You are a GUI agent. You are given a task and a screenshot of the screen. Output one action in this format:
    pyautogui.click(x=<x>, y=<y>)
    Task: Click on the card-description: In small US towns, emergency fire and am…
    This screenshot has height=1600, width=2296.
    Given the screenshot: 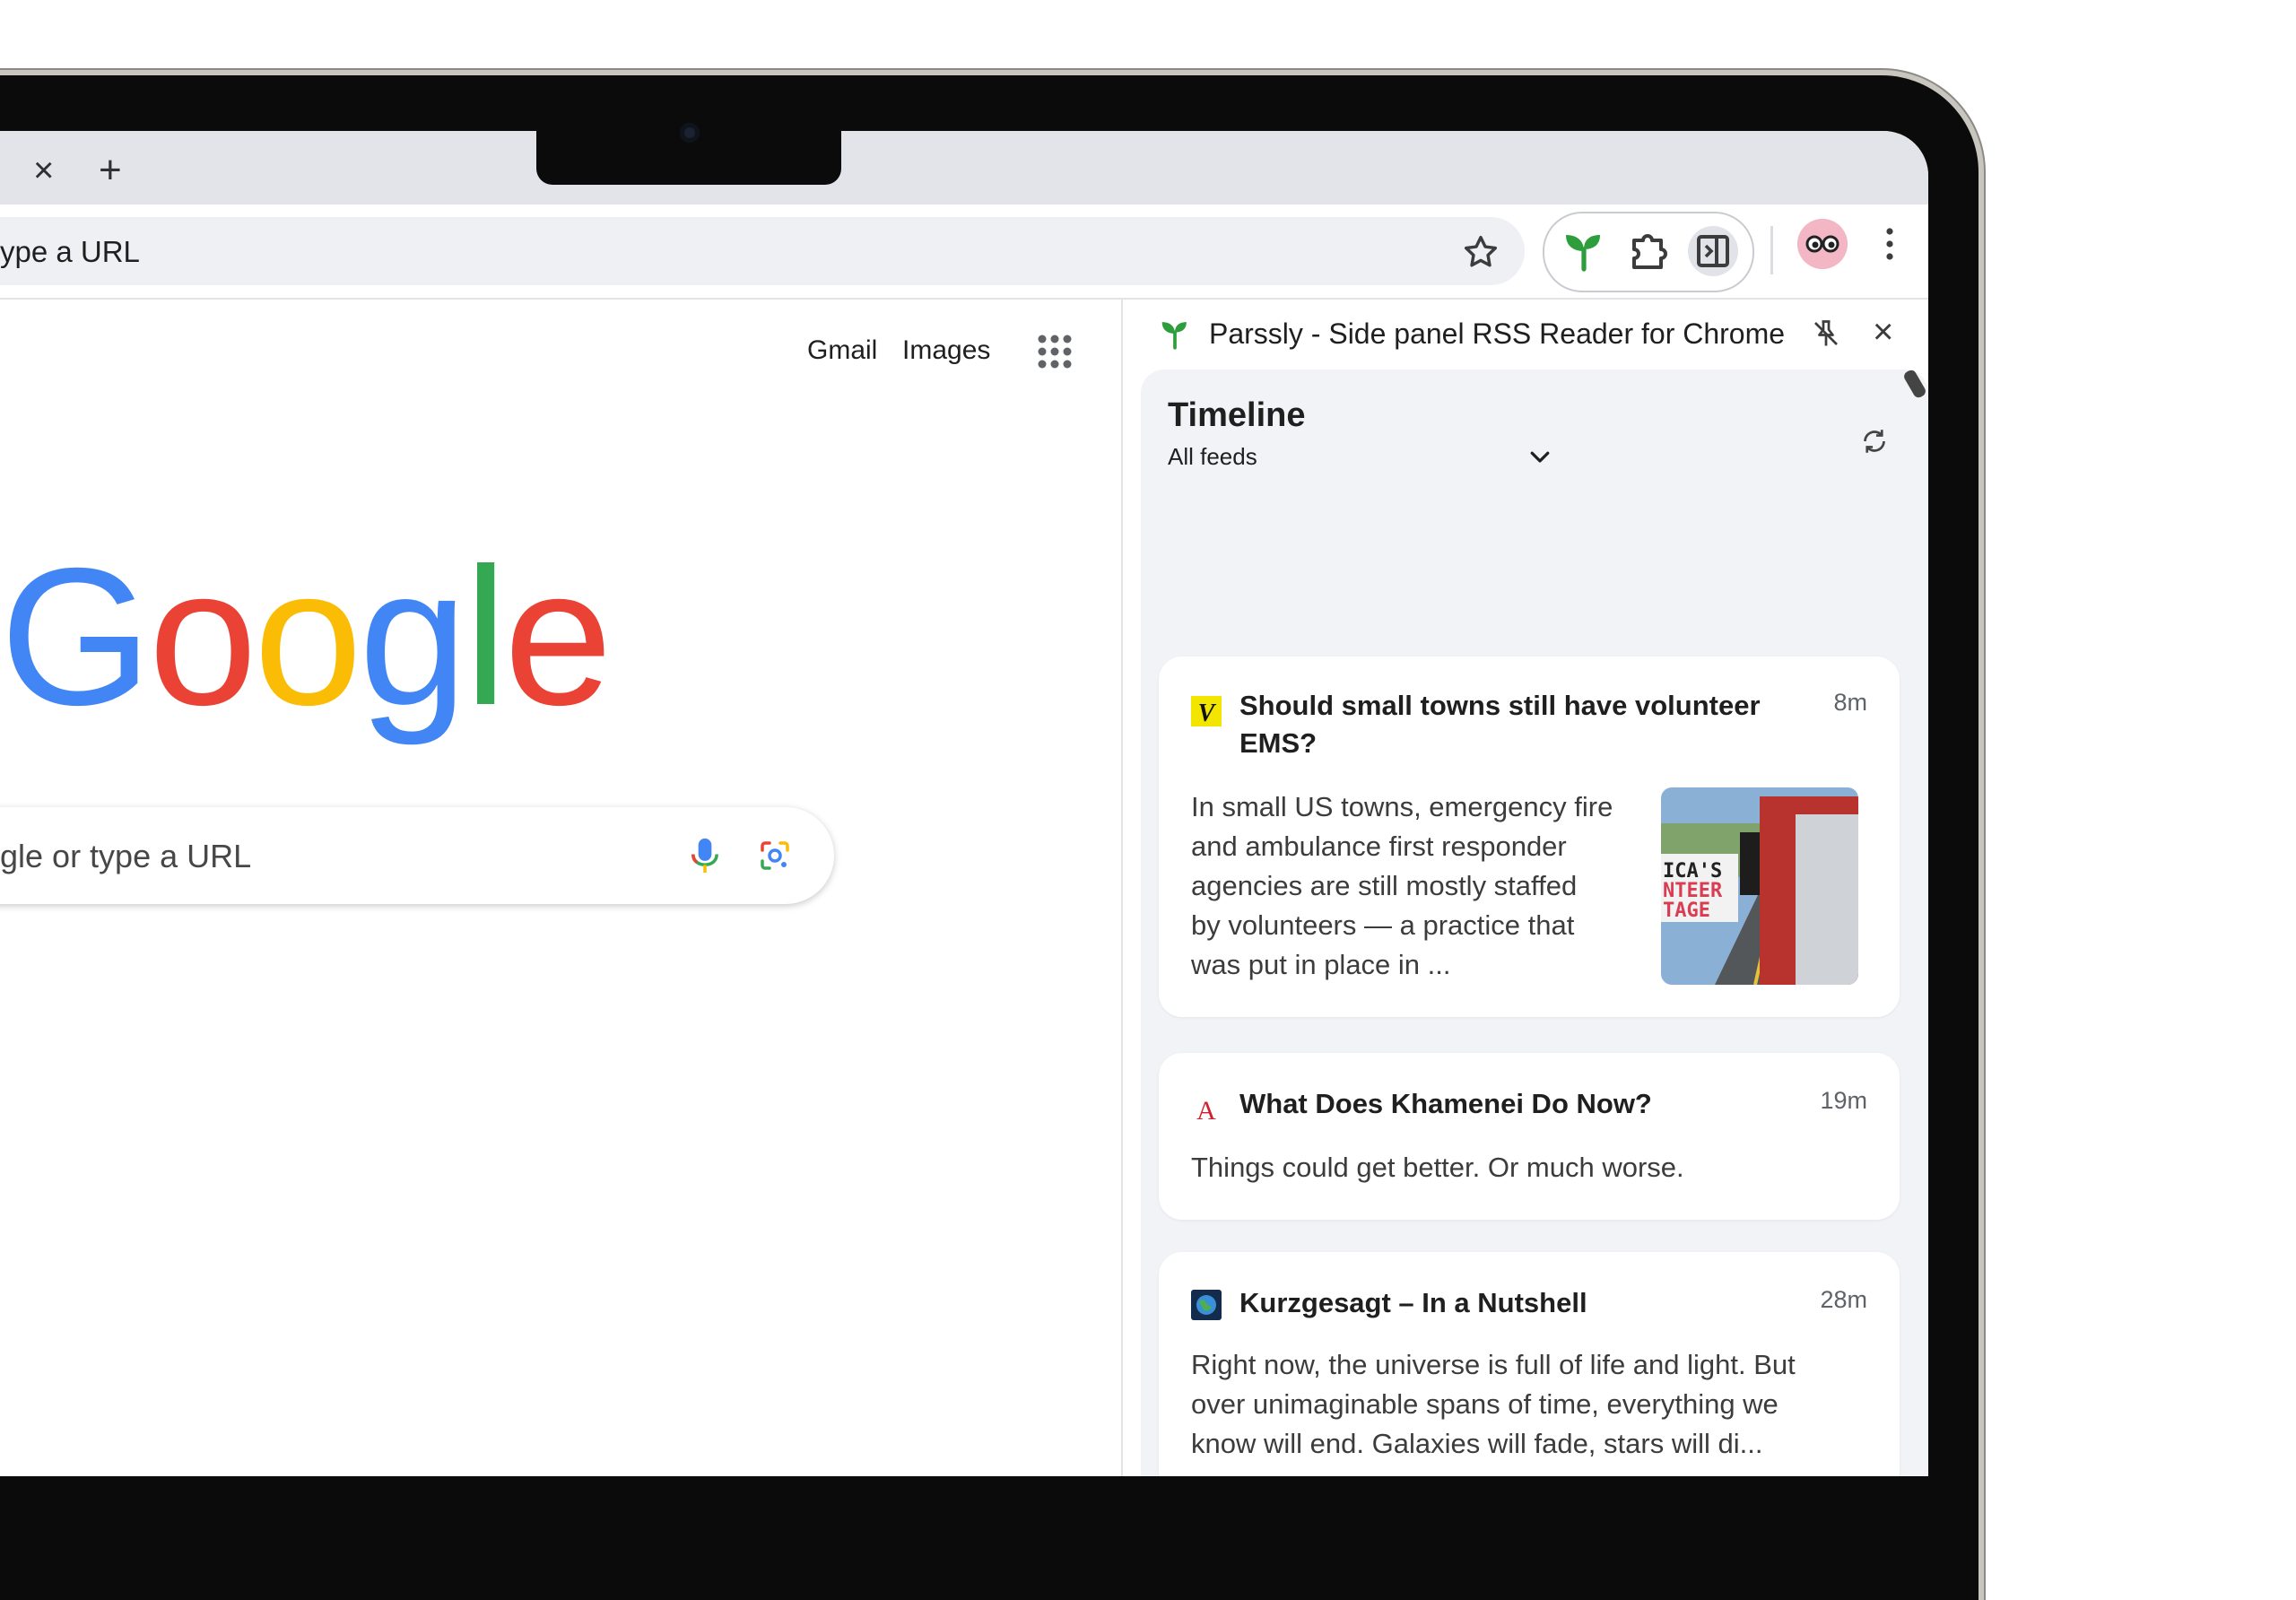 What is the action you would take?
    pyautogui.click(x=1402, y=885)
    